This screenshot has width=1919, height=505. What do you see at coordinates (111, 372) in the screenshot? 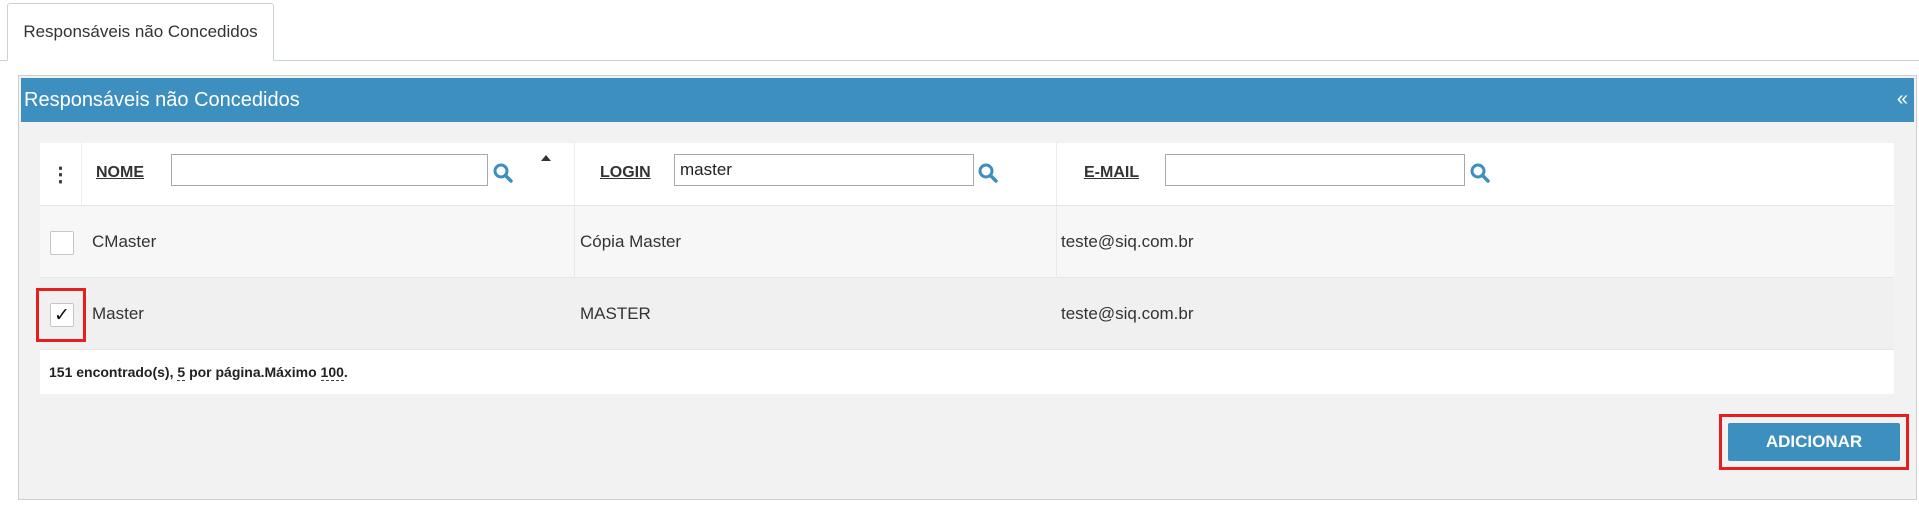
I see `found-count: 151 encontrado(s),` at bounding box center [111, 372].